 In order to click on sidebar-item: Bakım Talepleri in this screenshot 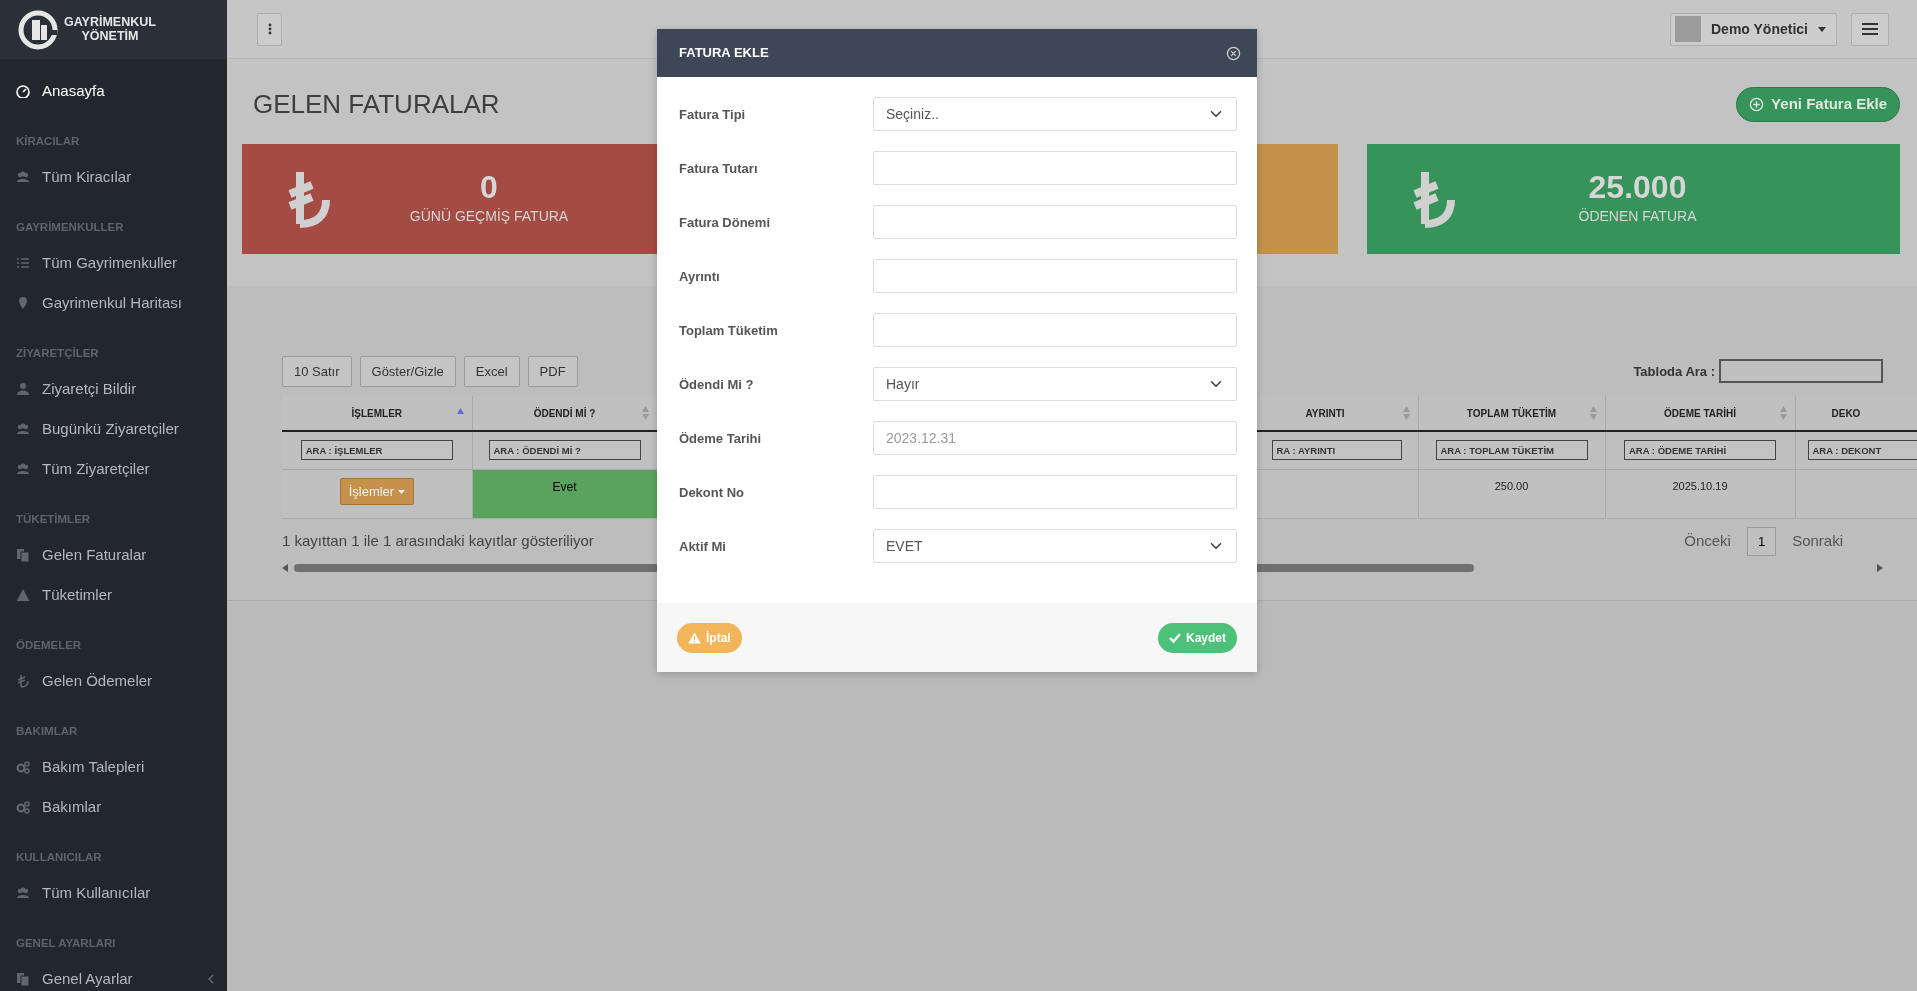, I will do `click(113, 767)`.